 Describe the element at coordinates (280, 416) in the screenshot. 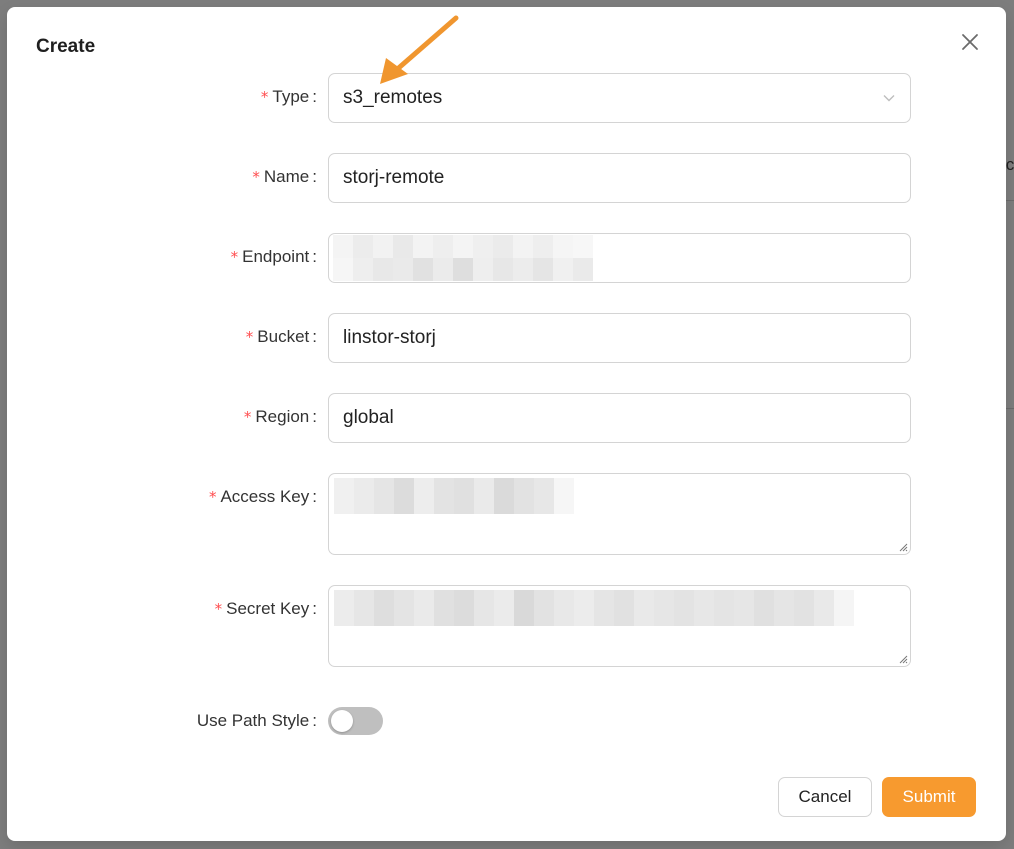

I see `region-label: * Region:` at that location.